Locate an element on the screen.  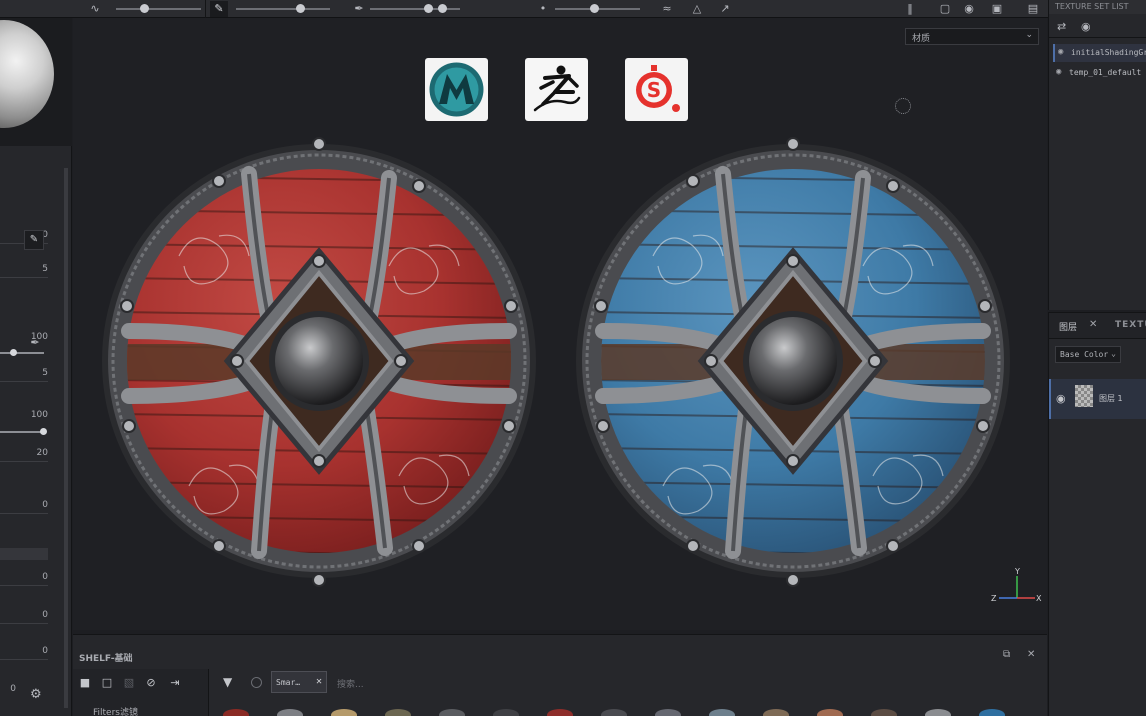
maximize-icon: ⧉ is located at coordinates (1006, 654).